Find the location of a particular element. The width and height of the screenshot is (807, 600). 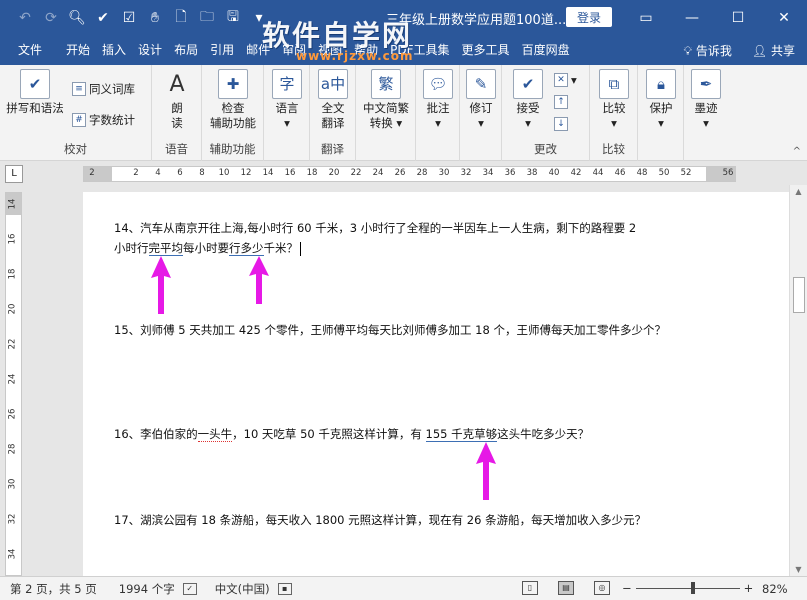

undo-icon: ↶ is located at coordinates (25, 18).